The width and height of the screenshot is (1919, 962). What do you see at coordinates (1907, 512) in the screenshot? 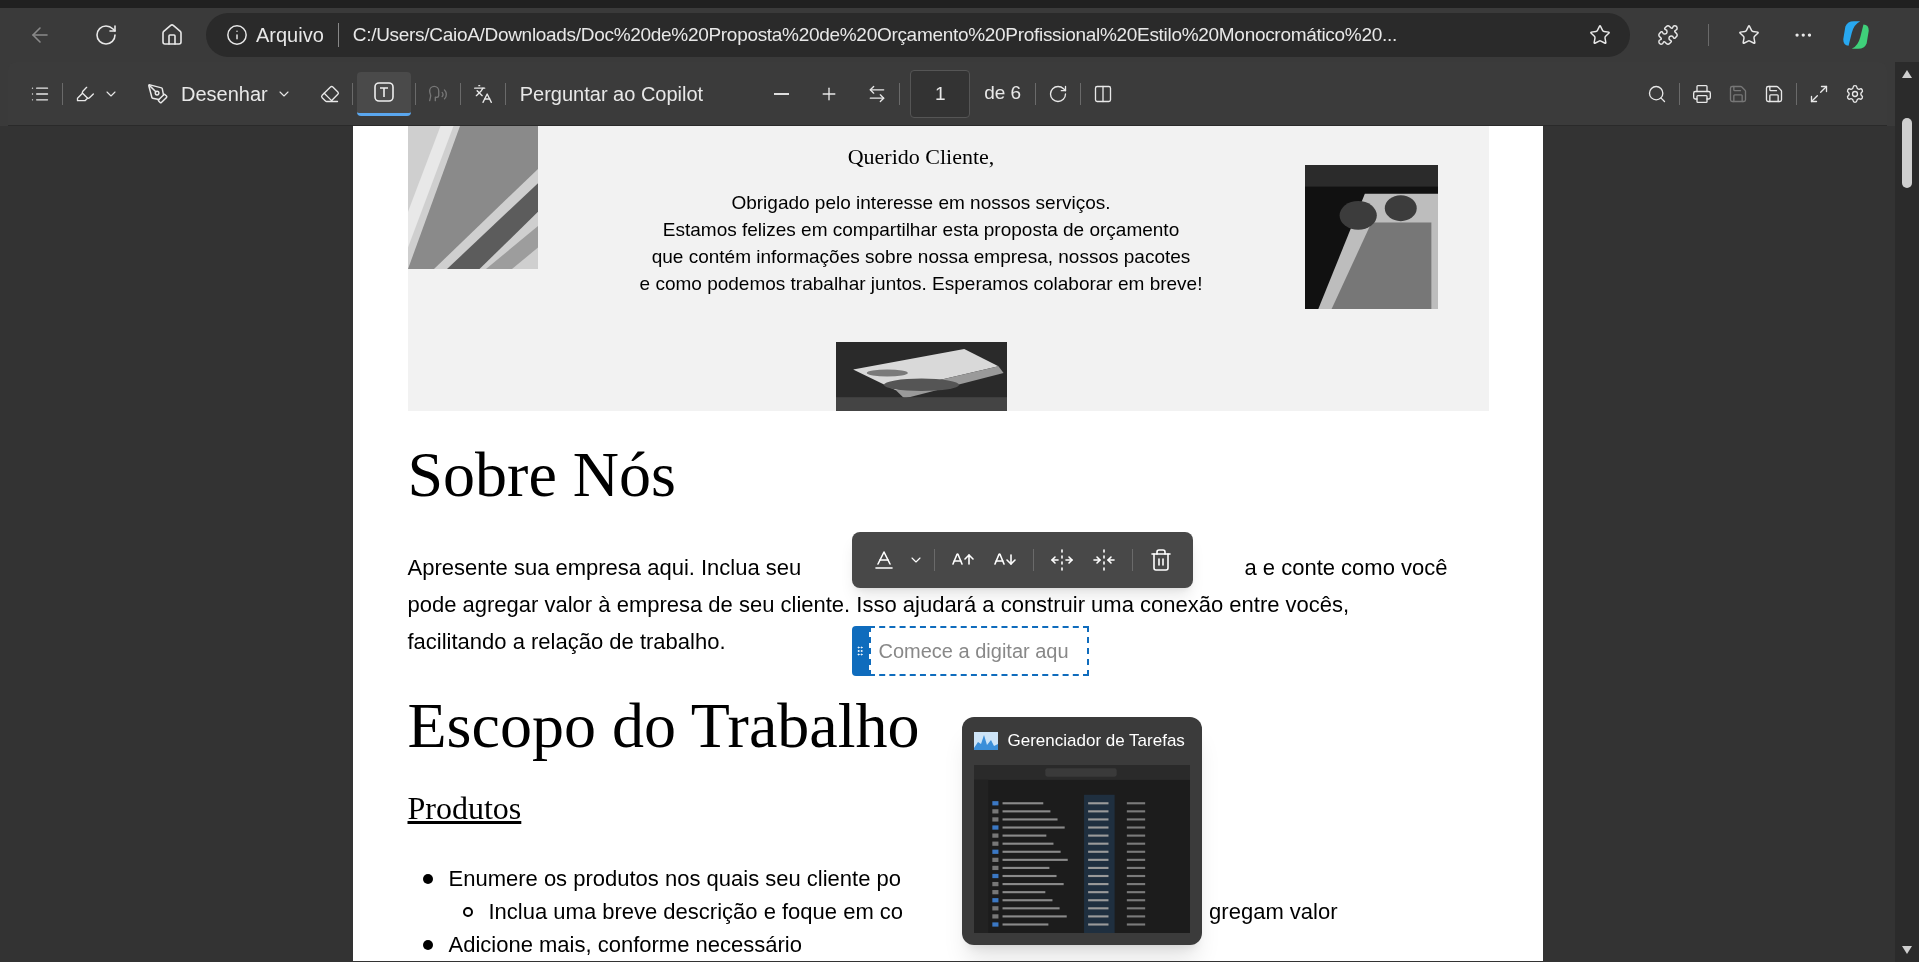
I see `scrollbar` at bounding box center [1907, 512].